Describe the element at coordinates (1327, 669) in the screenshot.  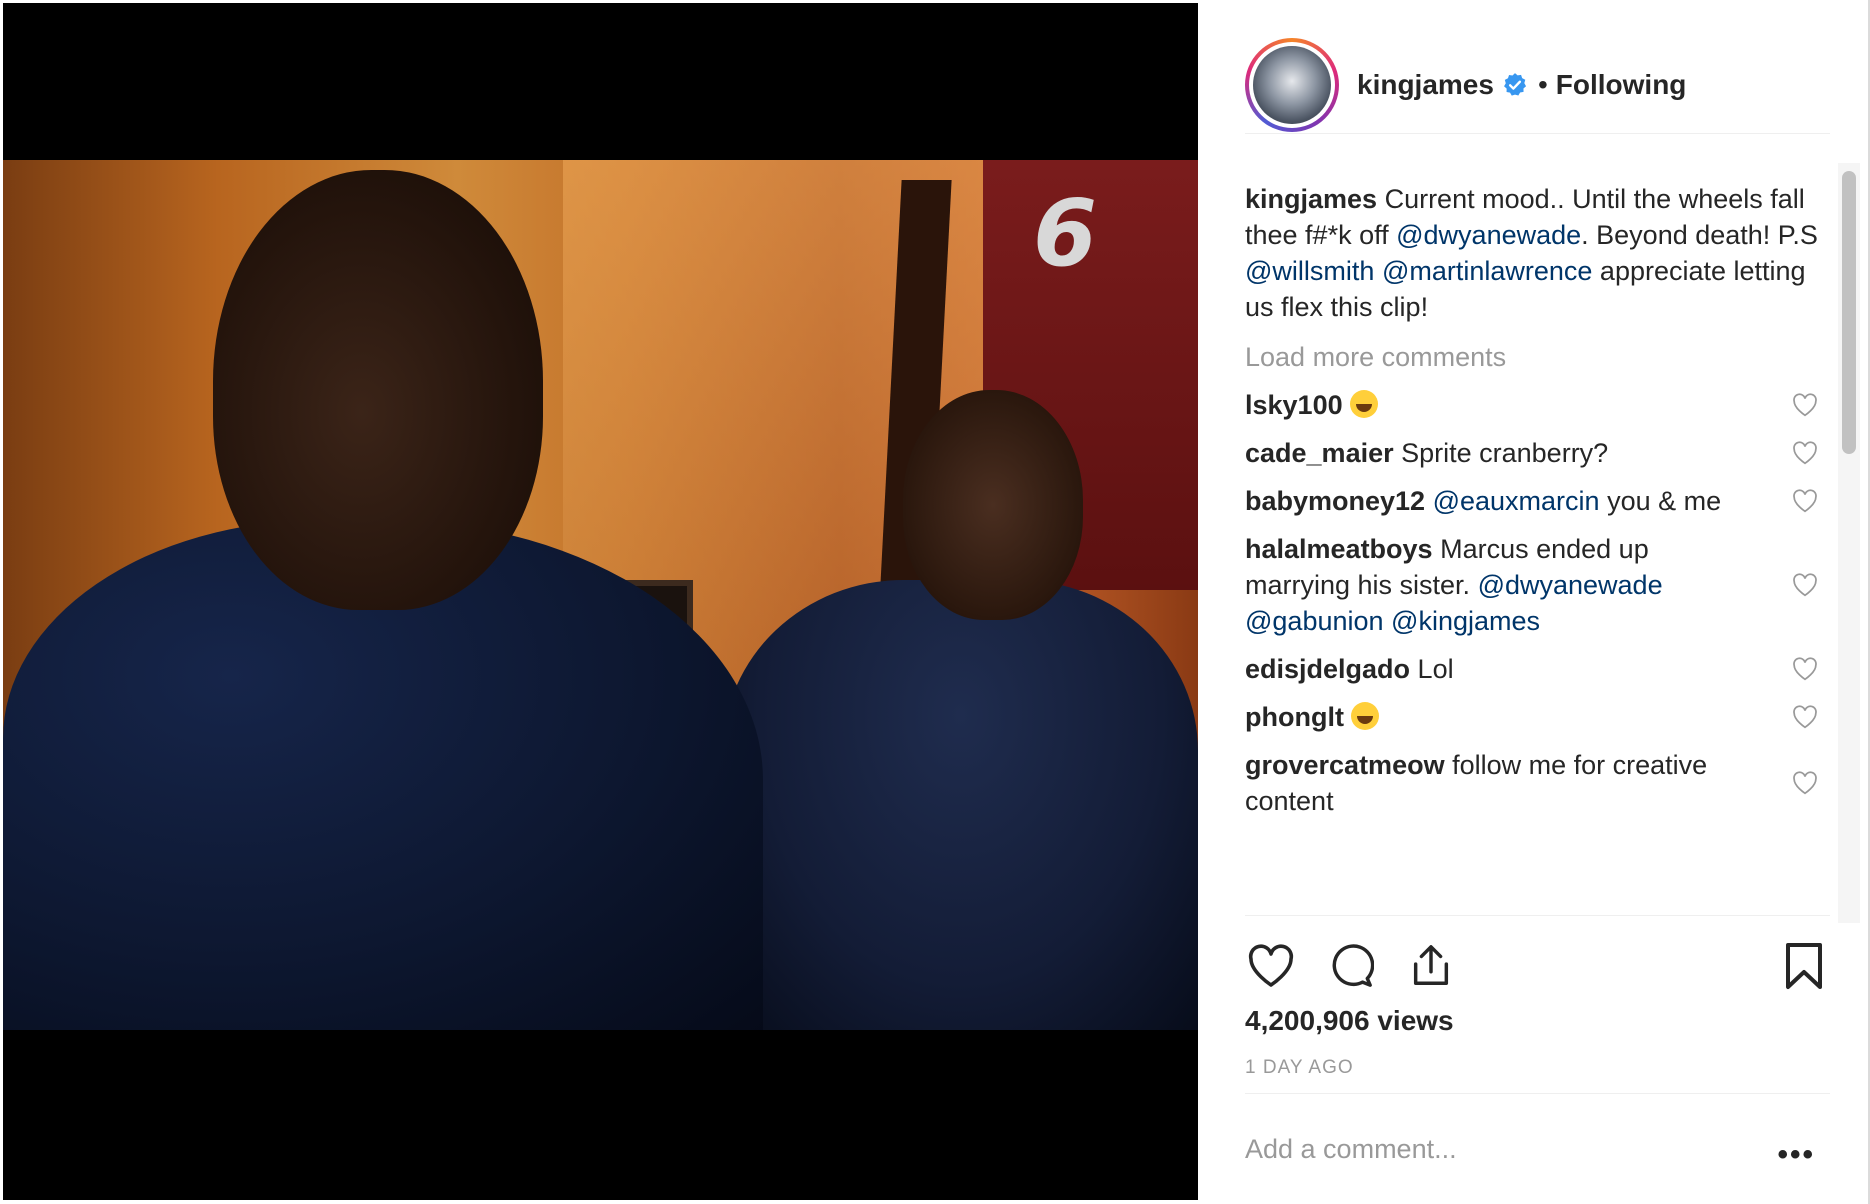
I see `comment-username: edisjdelgado` at that location.